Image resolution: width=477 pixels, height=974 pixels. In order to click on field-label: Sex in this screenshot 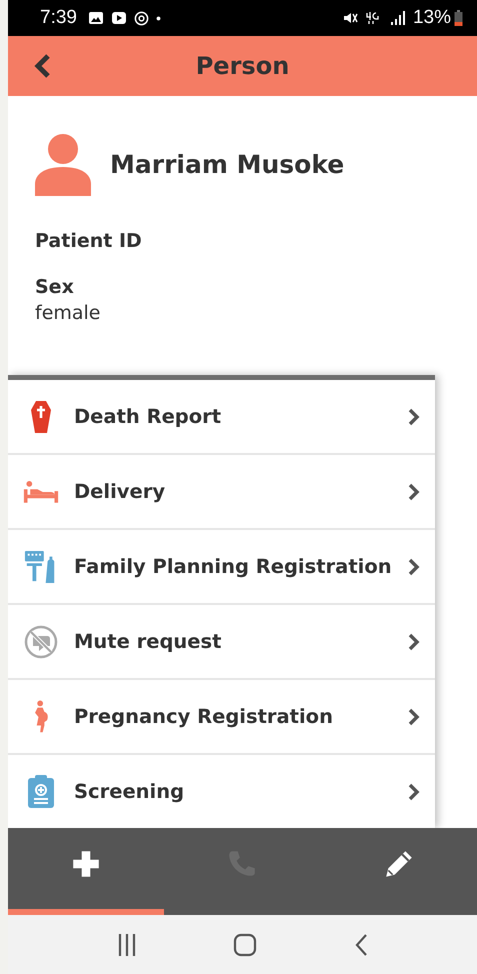, I will do `click(55, 287)`.